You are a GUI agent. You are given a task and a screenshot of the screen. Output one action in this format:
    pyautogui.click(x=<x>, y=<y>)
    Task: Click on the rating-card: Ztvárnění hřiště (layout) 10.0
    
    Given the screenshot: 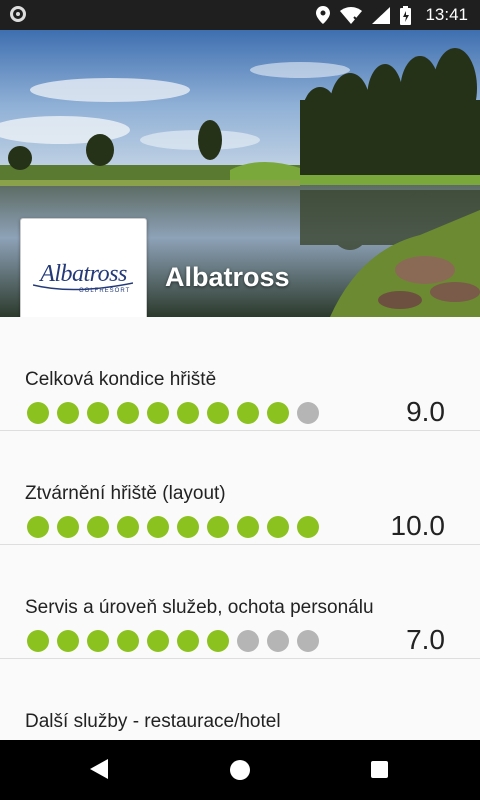 What is the action you would take?
    pyautogui.click(x=240, y=488)
    